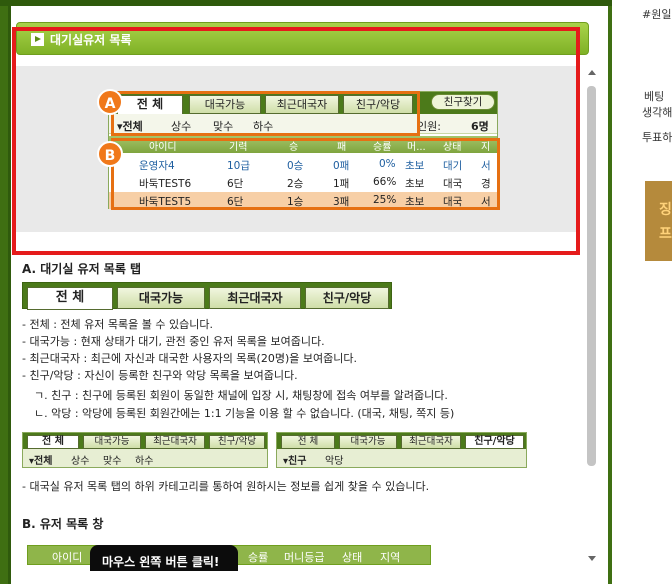 This screenshot has height=584, width=672. Describe the element at coordinates (160, 375) in the screenshot. I see `desc-line-4: - 친구/악당 : 자신이 등록한 친구와 악당 목록을 보여줍니다.` at that location.